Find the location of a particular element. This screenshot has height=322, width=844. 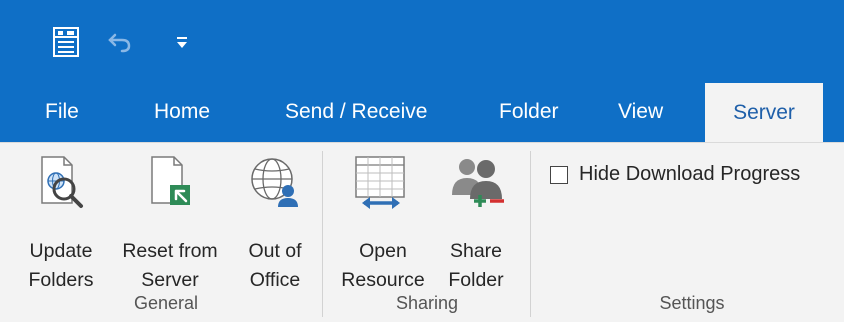

reset-from-server-icon is located at coordinates (171, 184).